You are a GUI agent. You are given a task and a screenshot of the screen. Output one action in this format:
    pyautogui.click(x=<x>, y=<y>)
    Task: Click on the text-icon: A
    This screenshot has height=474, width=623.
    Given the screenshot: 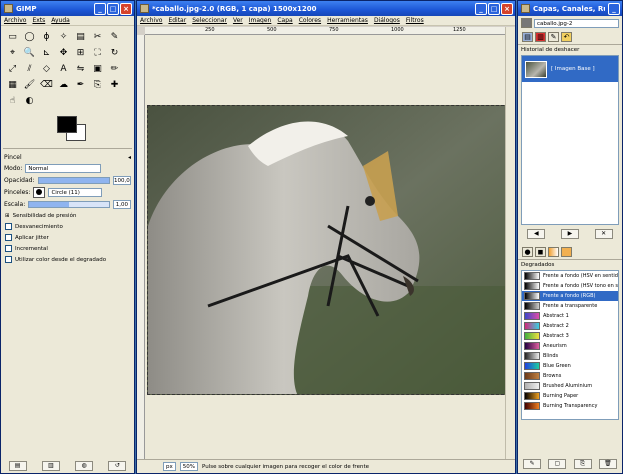 What is the action you would take?
    pyautogui.click(x=63, y=69)
    